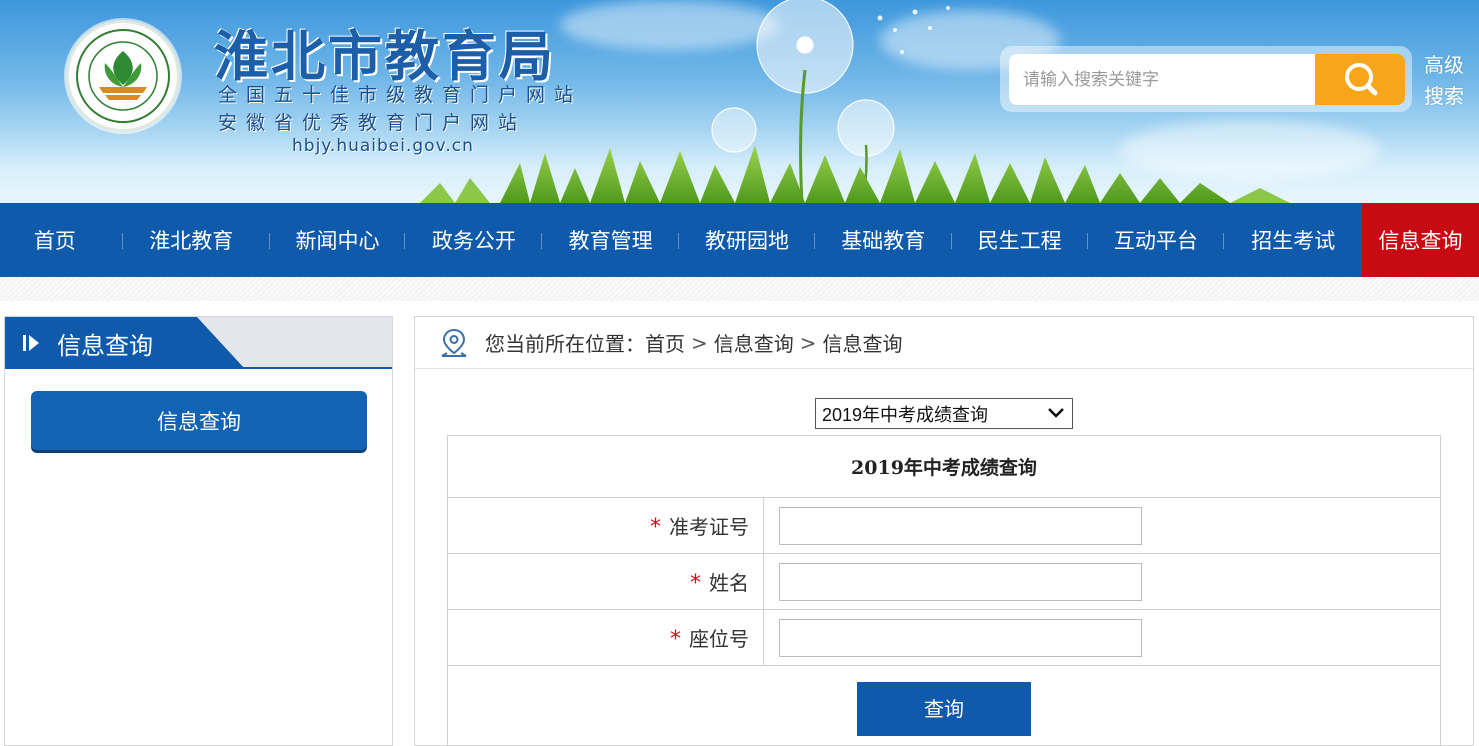 The height and width of the screenshot is (746, 1479). I want to click on breadcrumb-prefix: 您当前所在位置：, so click(565, 344).